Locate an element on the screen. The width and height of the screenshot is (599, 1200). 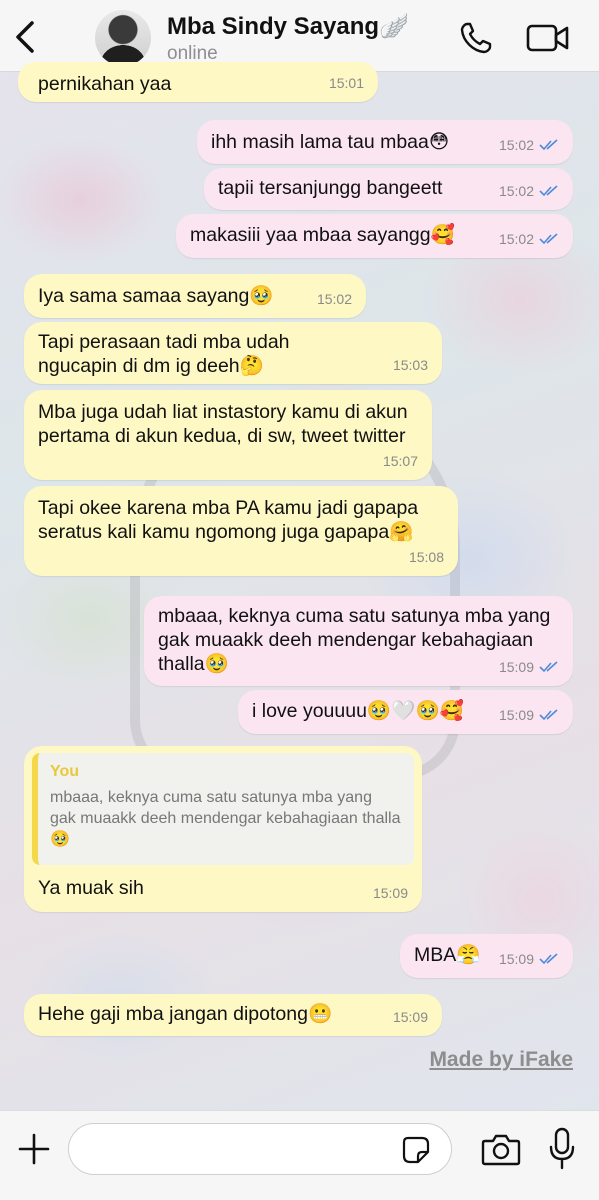
message-bubble-outgoing: i love youuuu🥹🤍🥹🥰 15:09 is located at coordinates (405, 712).